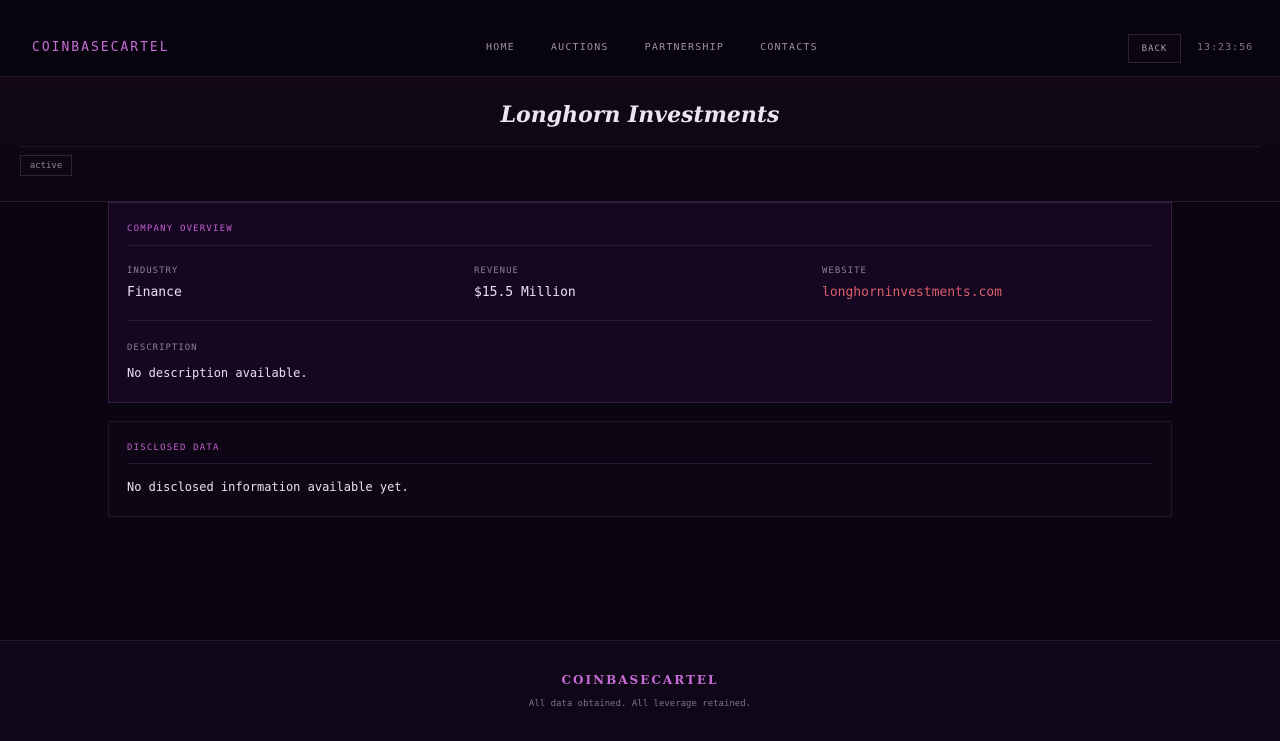  I want to click on nav-partnership-link: PARTNERSHIP, so click(684, 47).